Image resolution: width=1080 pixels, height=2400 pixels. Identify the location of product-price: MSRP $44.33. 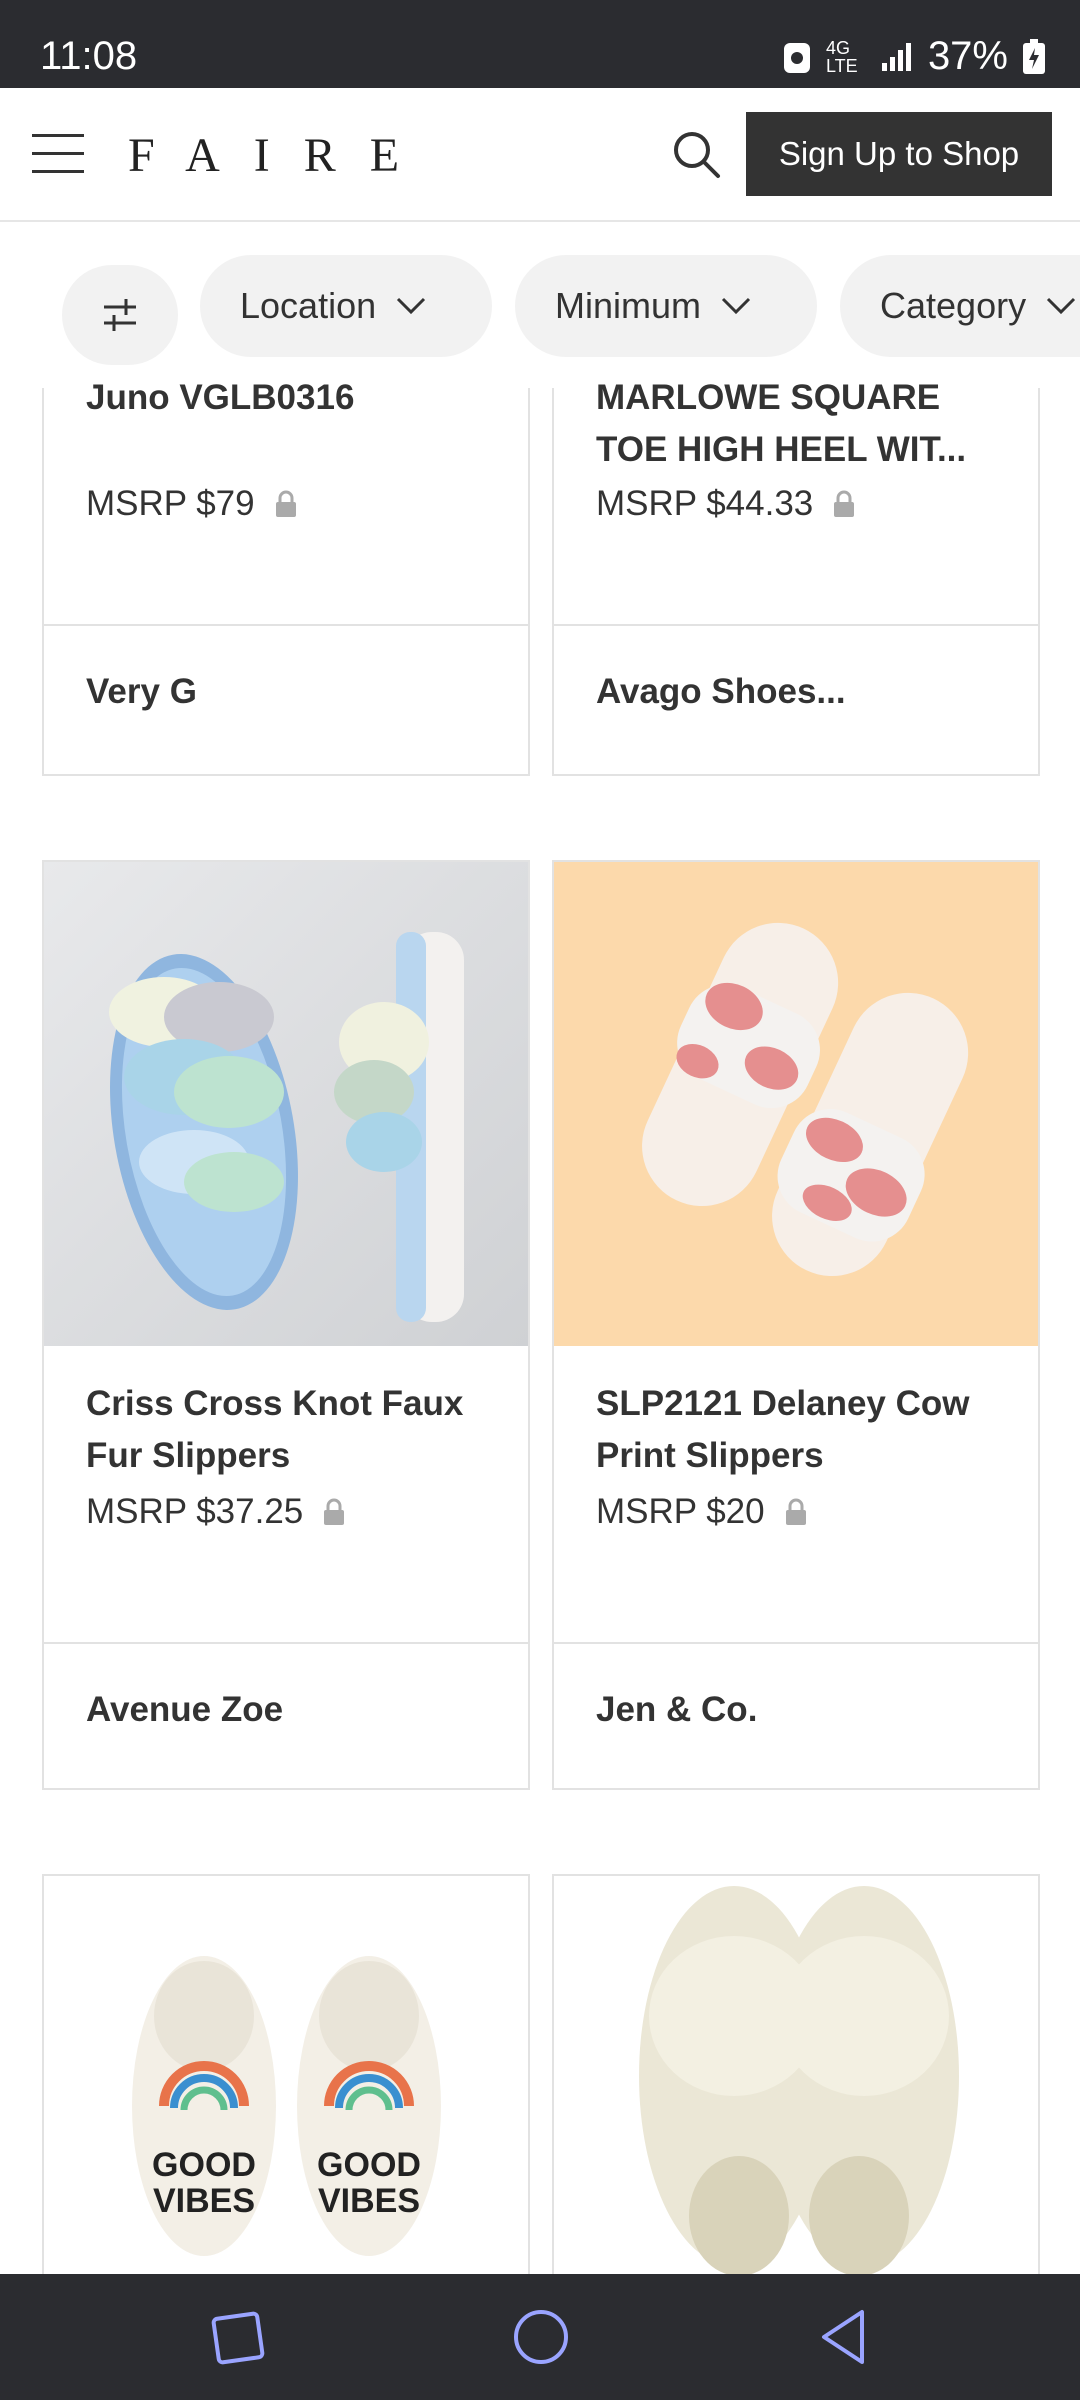
(725, 504).